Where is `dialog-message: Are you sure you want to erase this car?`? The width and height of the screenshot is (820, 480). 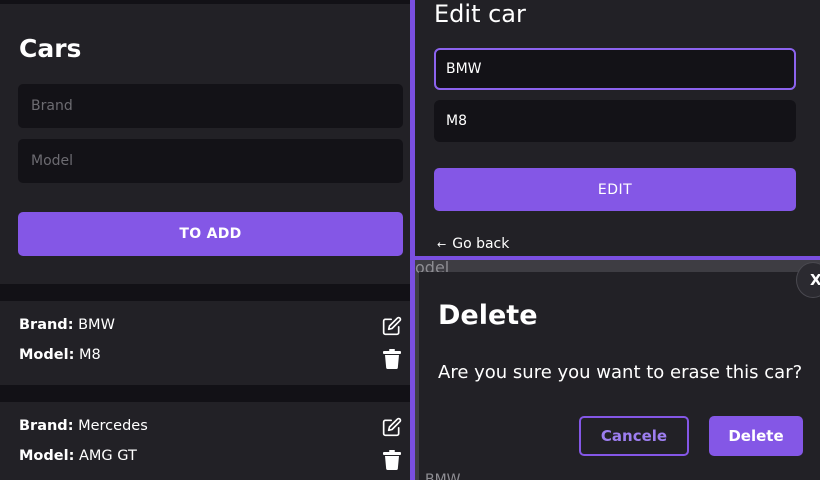 dialog-message: Are you sure you want to erase this car? is located at coordinates (620, 372).